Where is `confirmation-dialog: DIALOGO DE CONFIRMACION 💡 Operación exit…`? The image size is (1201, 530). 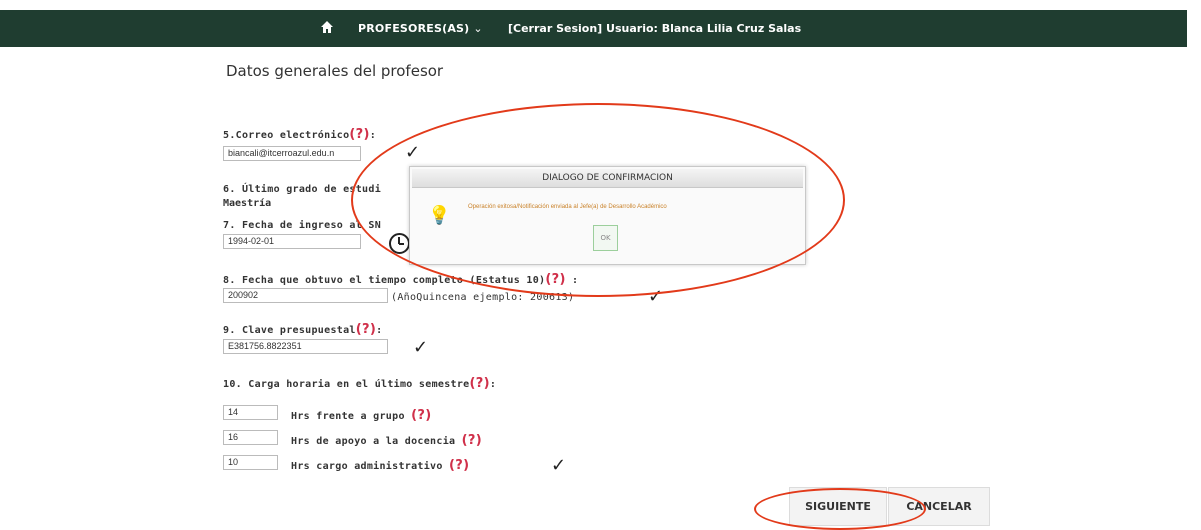
confirmation-dialog: DIALOGO DE CONFIRMACION 💡 Operación exit… is located at coordinates (607, 215).